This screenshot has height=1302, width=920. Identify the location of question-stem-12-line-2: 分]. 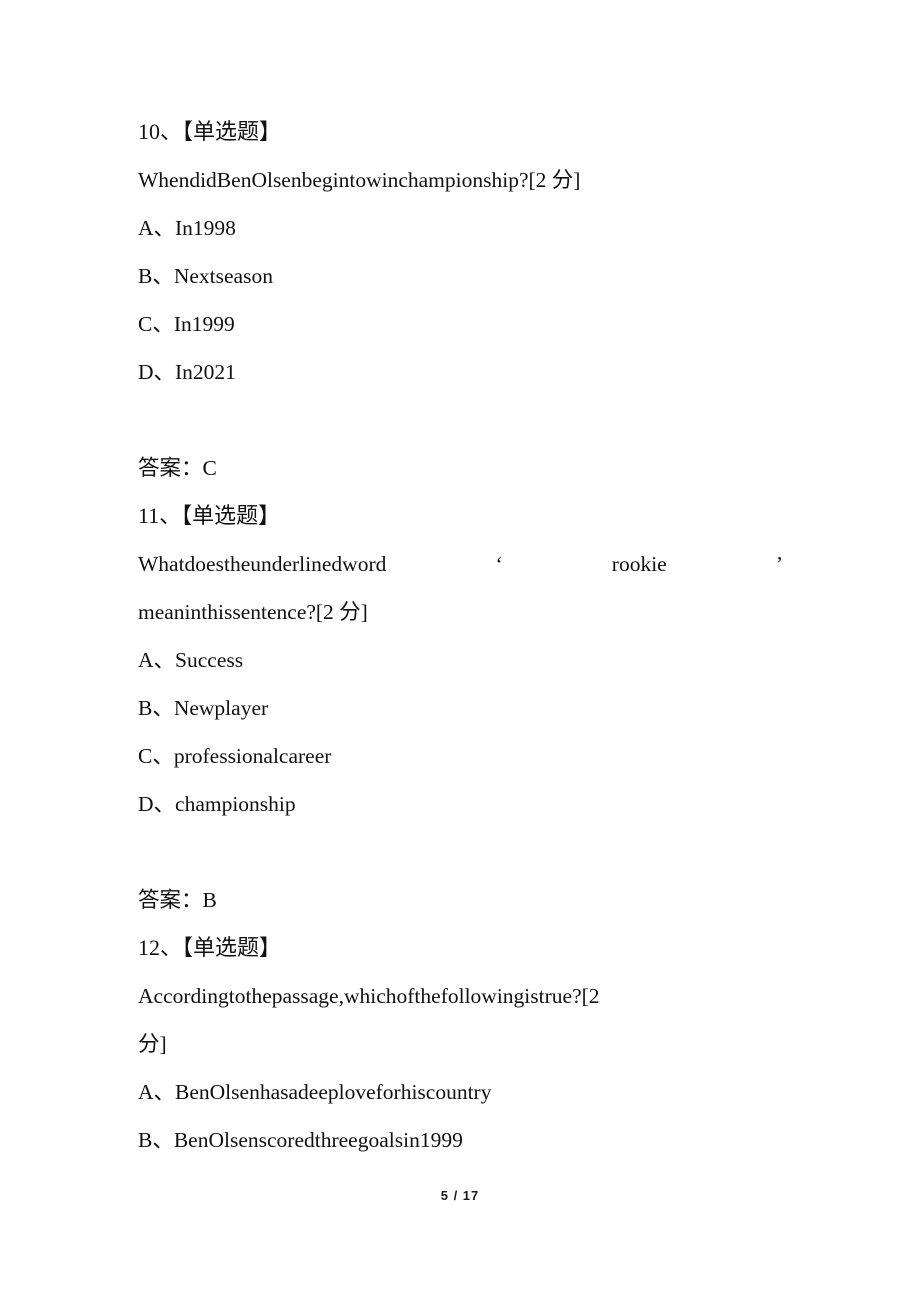
(152, 1044).